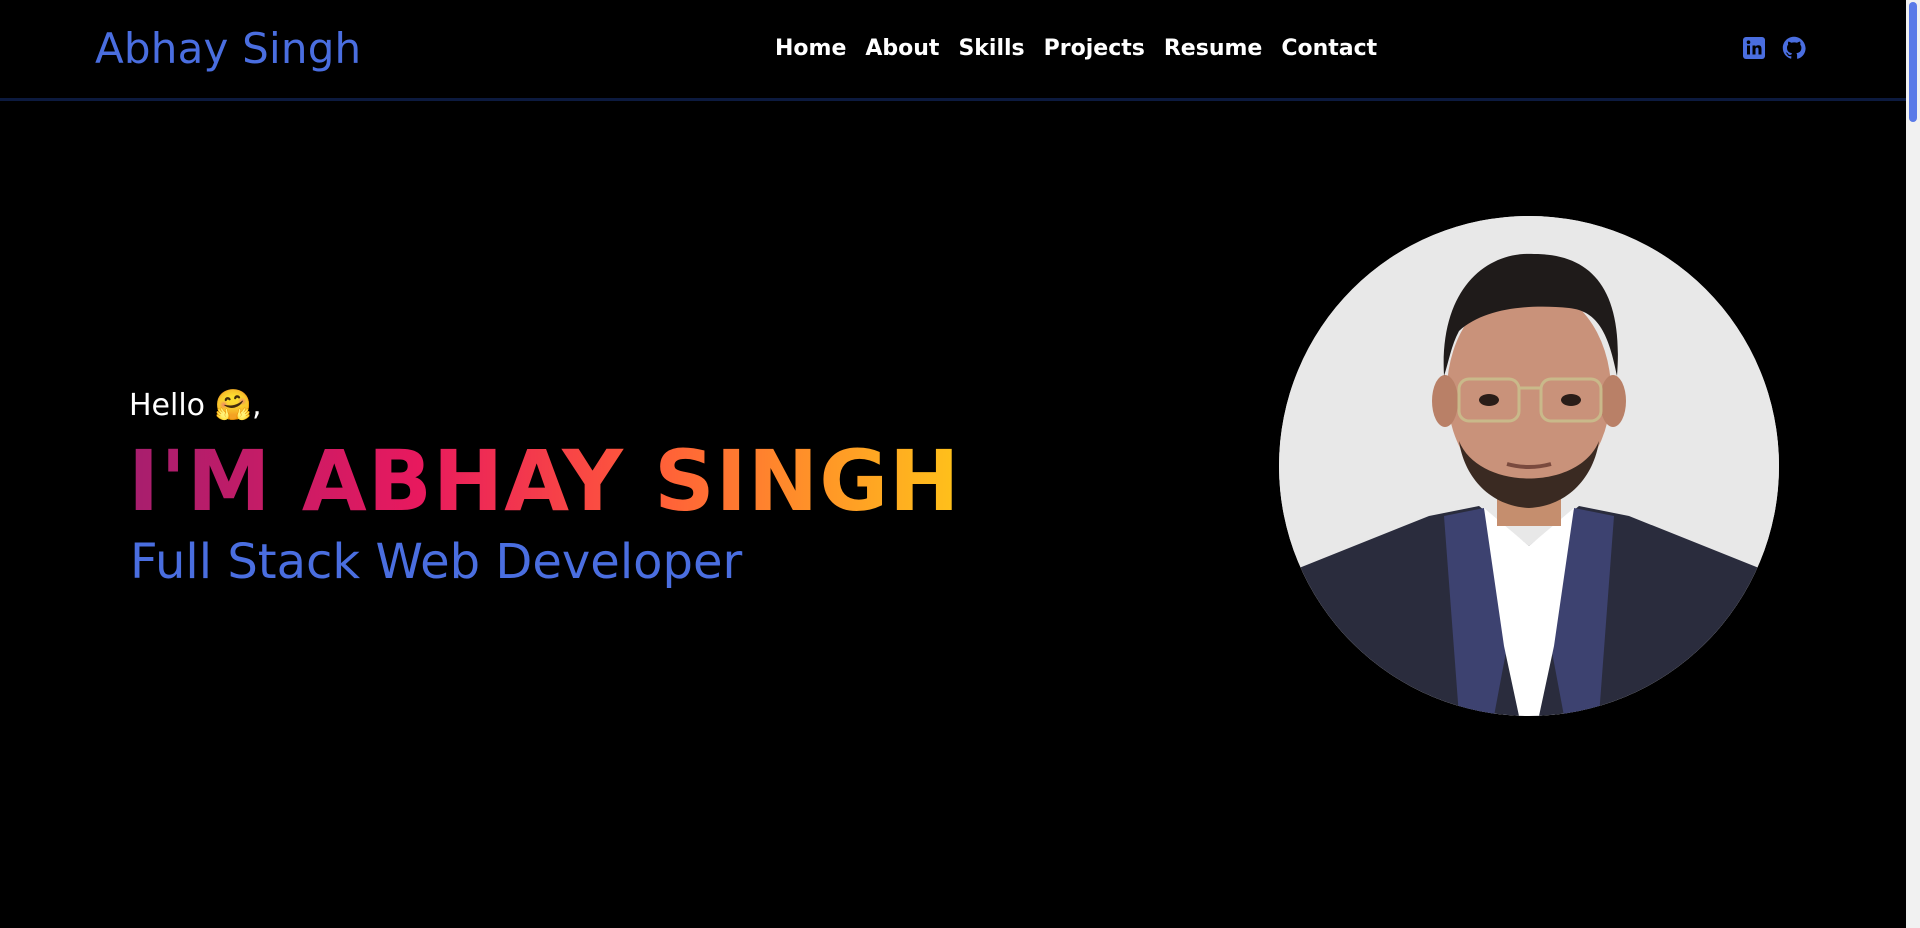  I want to click on nav-link-contact: Contact, so click(1329, 48).